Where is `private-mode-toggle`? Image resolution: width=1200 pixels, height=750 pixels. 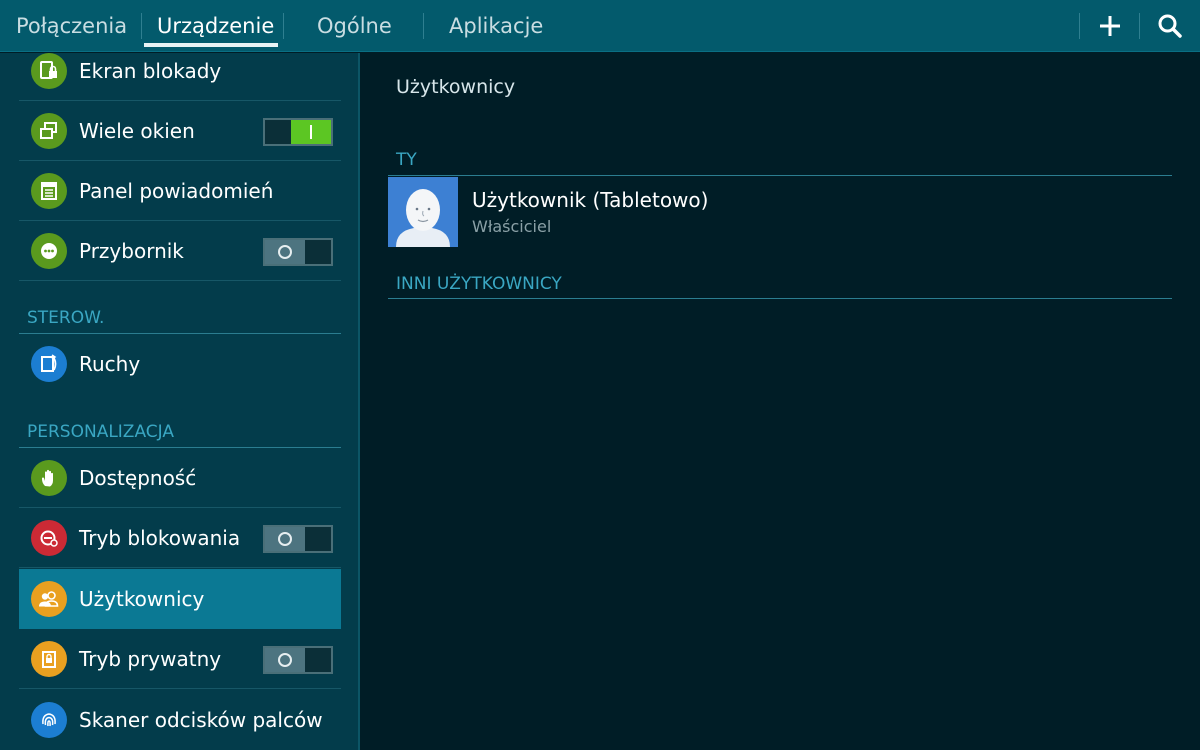 private-mode-toggle is located at coordinates (298, 660).